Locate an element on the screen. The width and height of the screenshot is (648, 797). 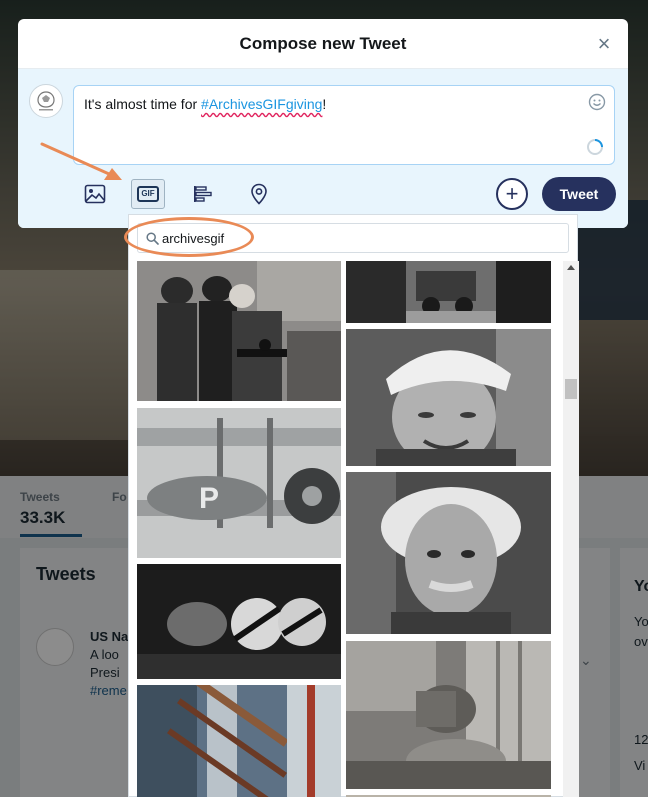
location-icon is located at coordinates (259, 194).